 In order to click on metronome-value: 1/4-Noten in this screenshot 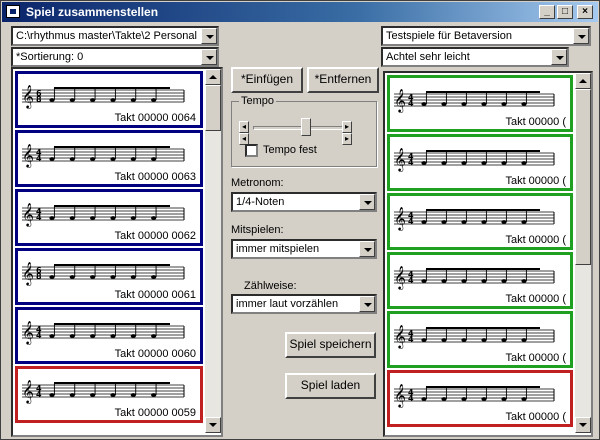, I will do `click(260, 202)`.